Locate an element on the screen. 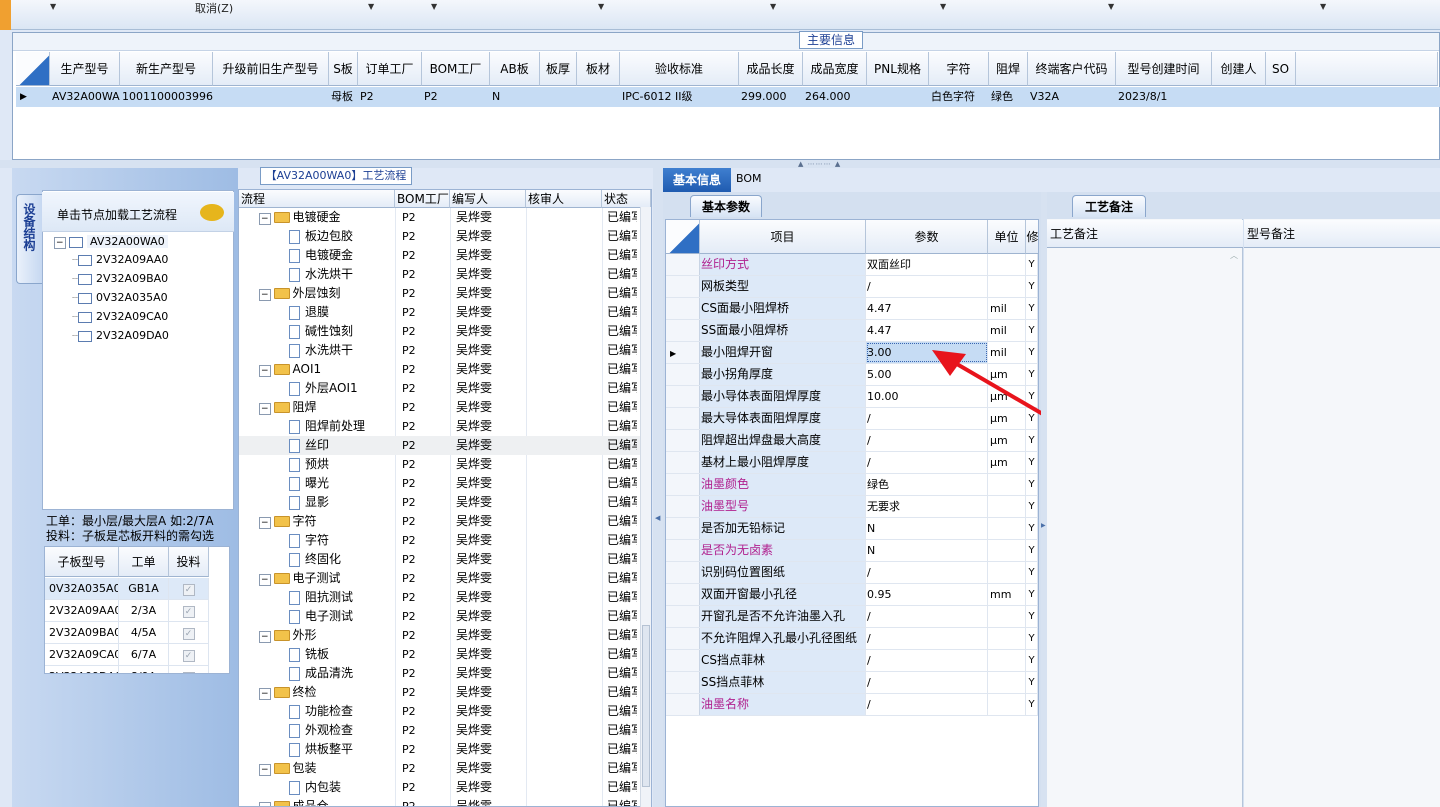 This screenshot has height=807, width=1440. param-row: 识别码位置图纸 / Y is located at coordinates (852, 573).